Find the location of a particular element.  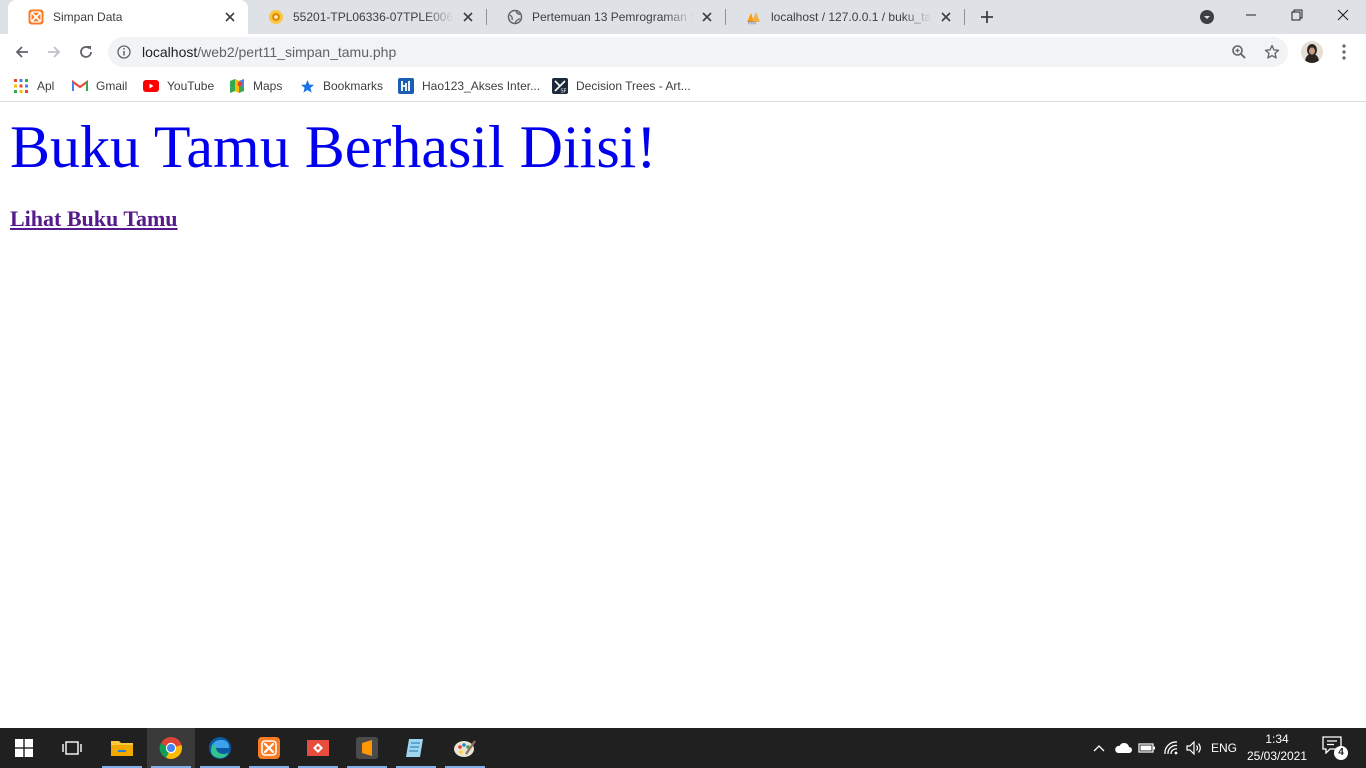

bookmark-bookmarks: Bookmarks is located at coordinates (341, 86).